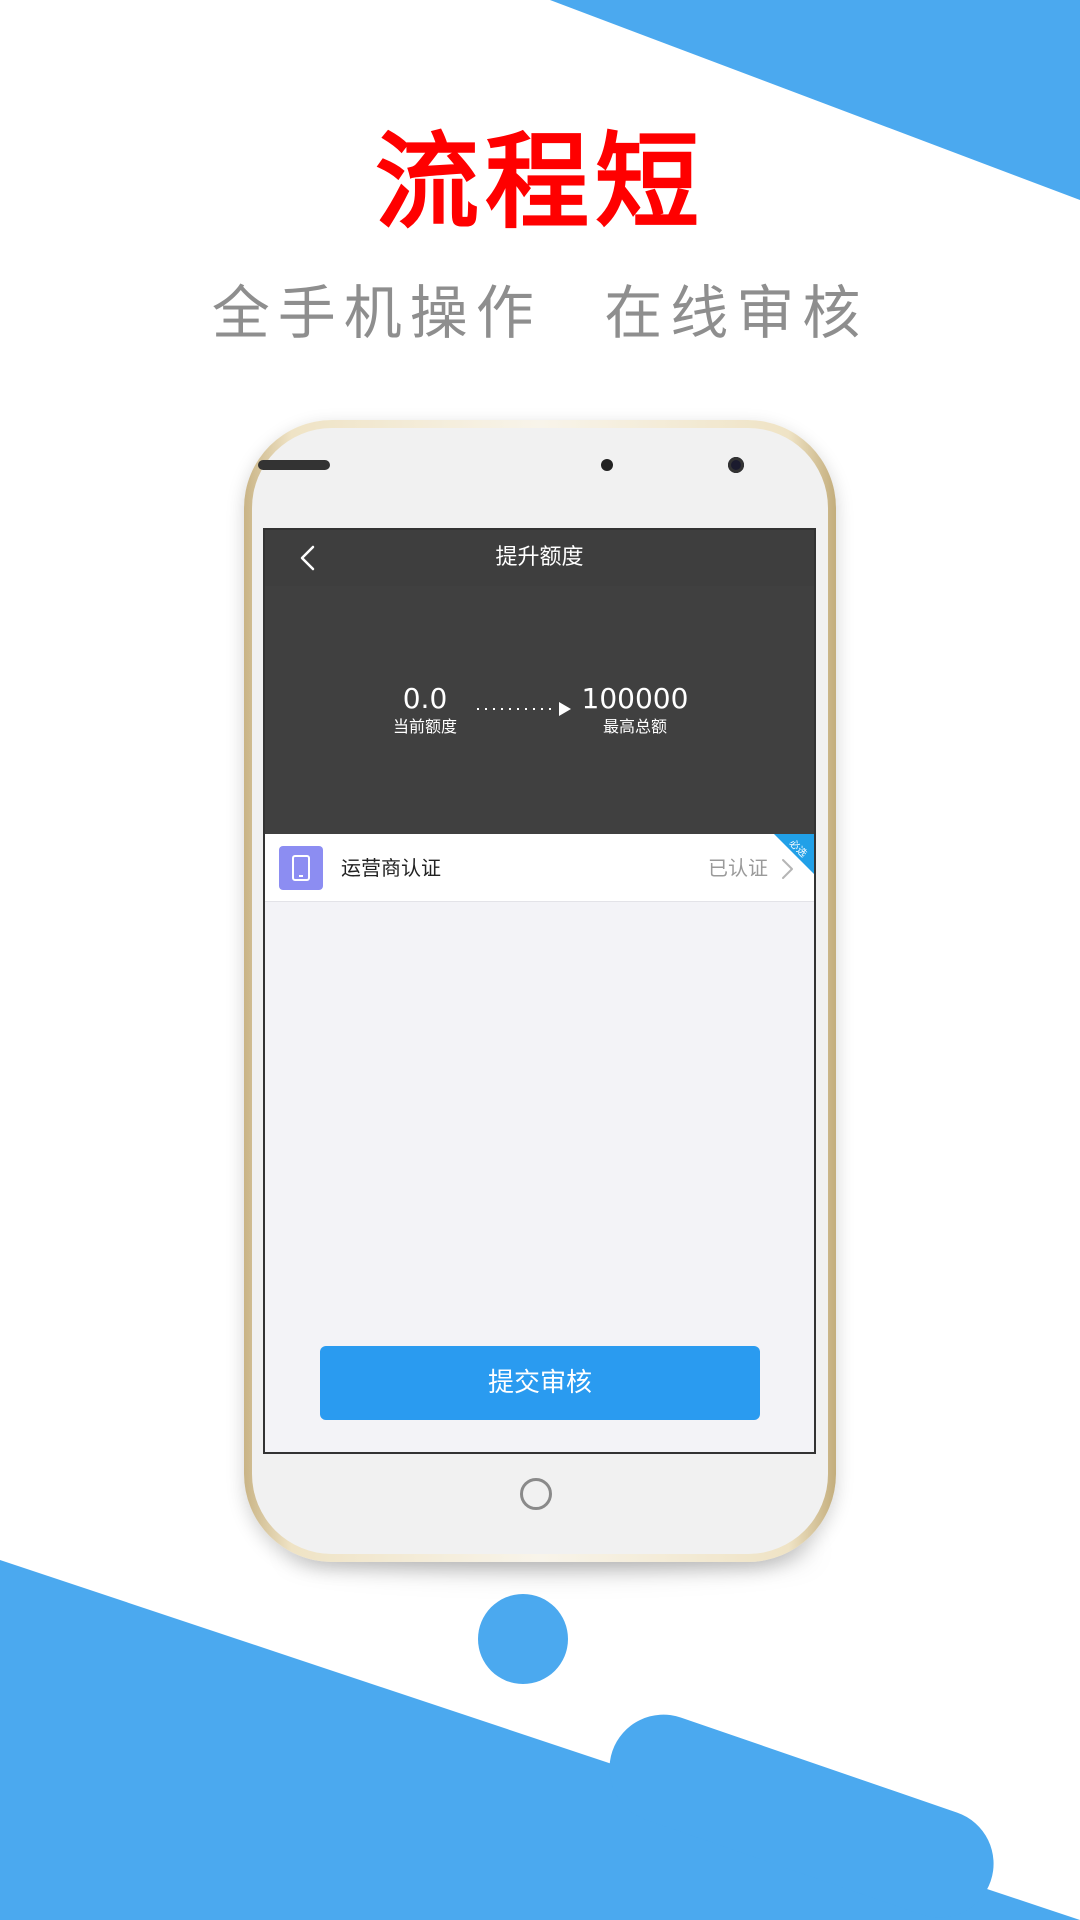  I want to click on max-credit: 100000 最高总额, so click(635, 710).